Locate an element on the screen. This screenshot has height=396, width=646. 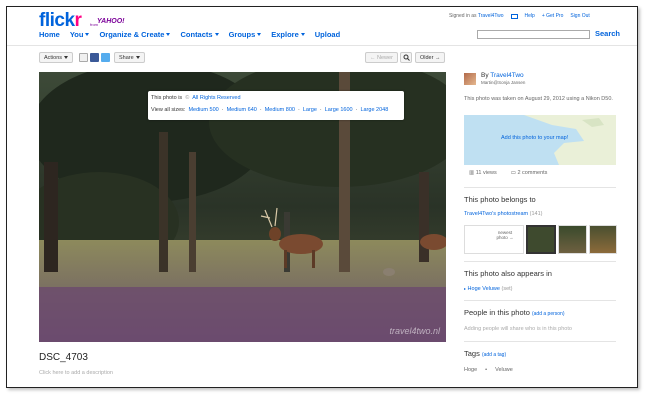
comments-count: ▭ 2 comments is located at coordinates (529, 173).